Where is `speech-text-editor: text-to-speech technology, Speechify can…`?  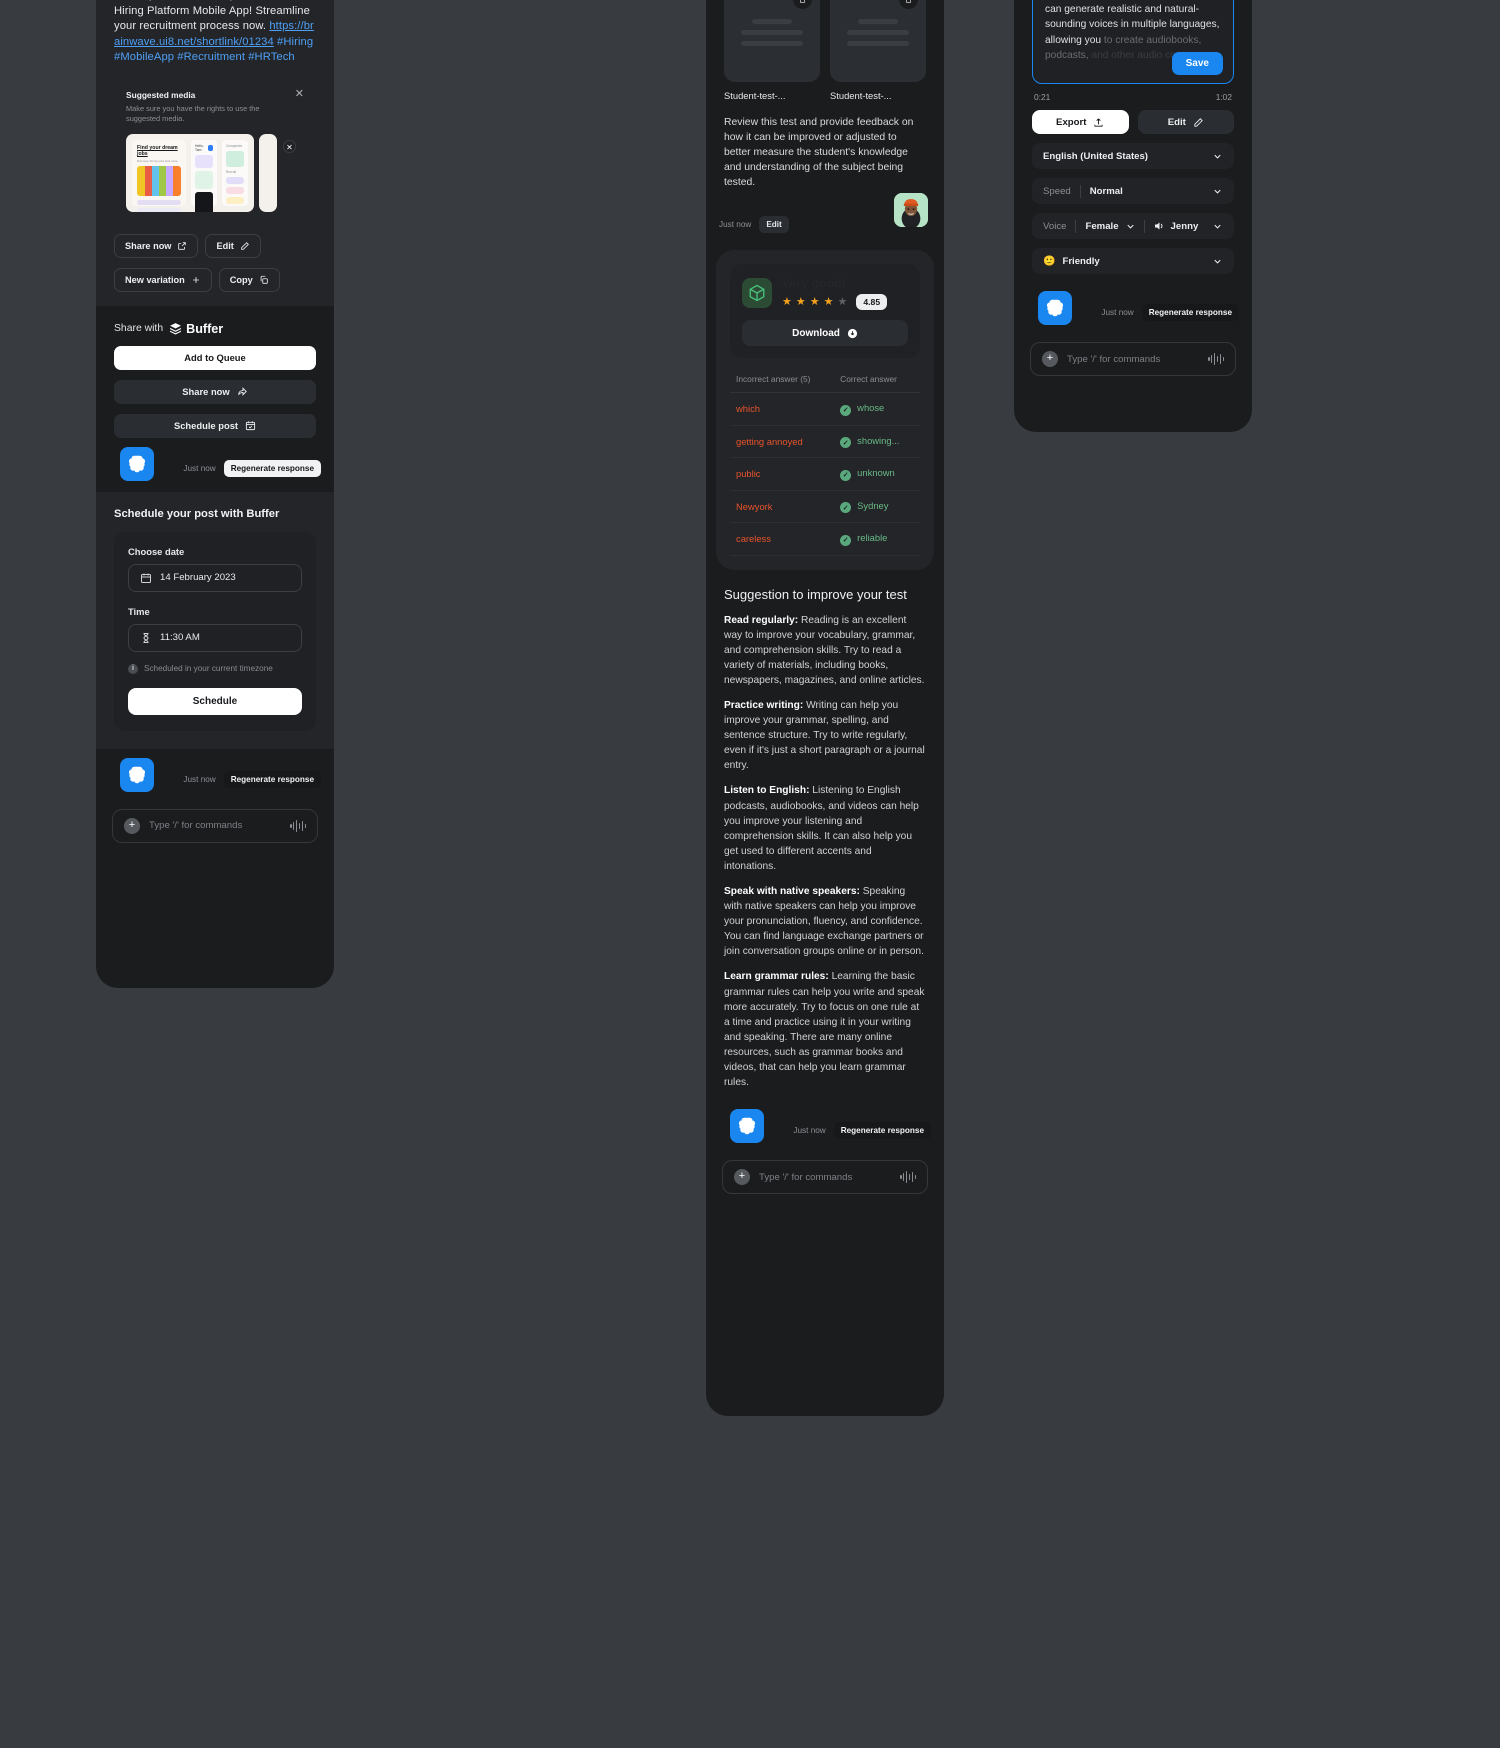
speech-text-editor: text-to-speech technology, Speechify can… is located at coordinates (1133, 42).